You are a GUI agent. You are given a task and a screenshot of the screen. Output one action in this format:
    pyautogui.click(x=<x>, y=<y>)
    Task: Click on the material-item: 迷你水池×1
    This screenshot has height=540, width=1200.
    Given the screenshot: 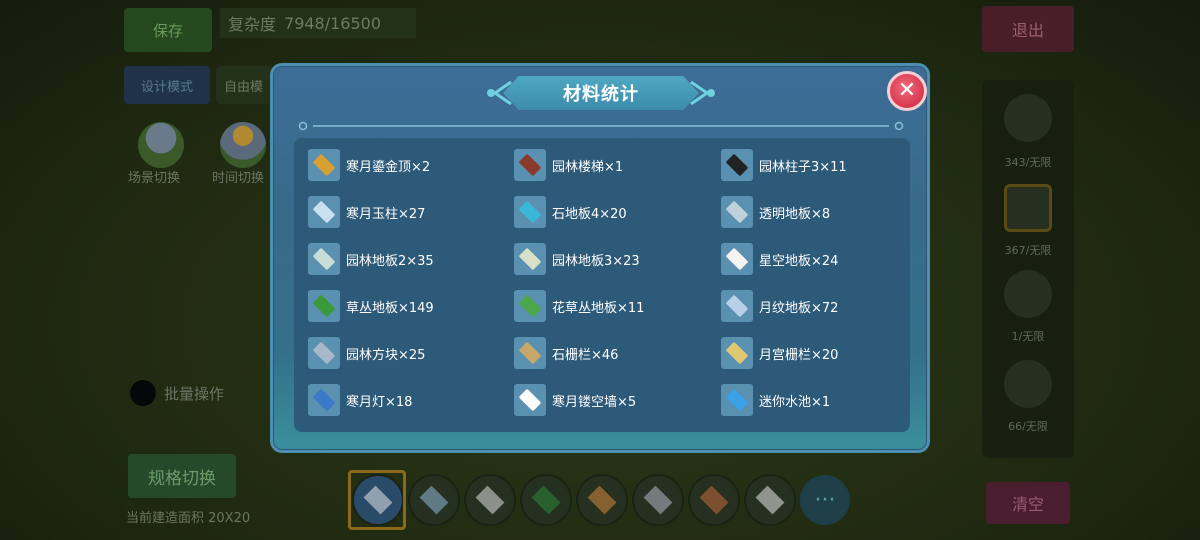 What is the action you would take?
    pyautogui.click(x=775, y=400)
    